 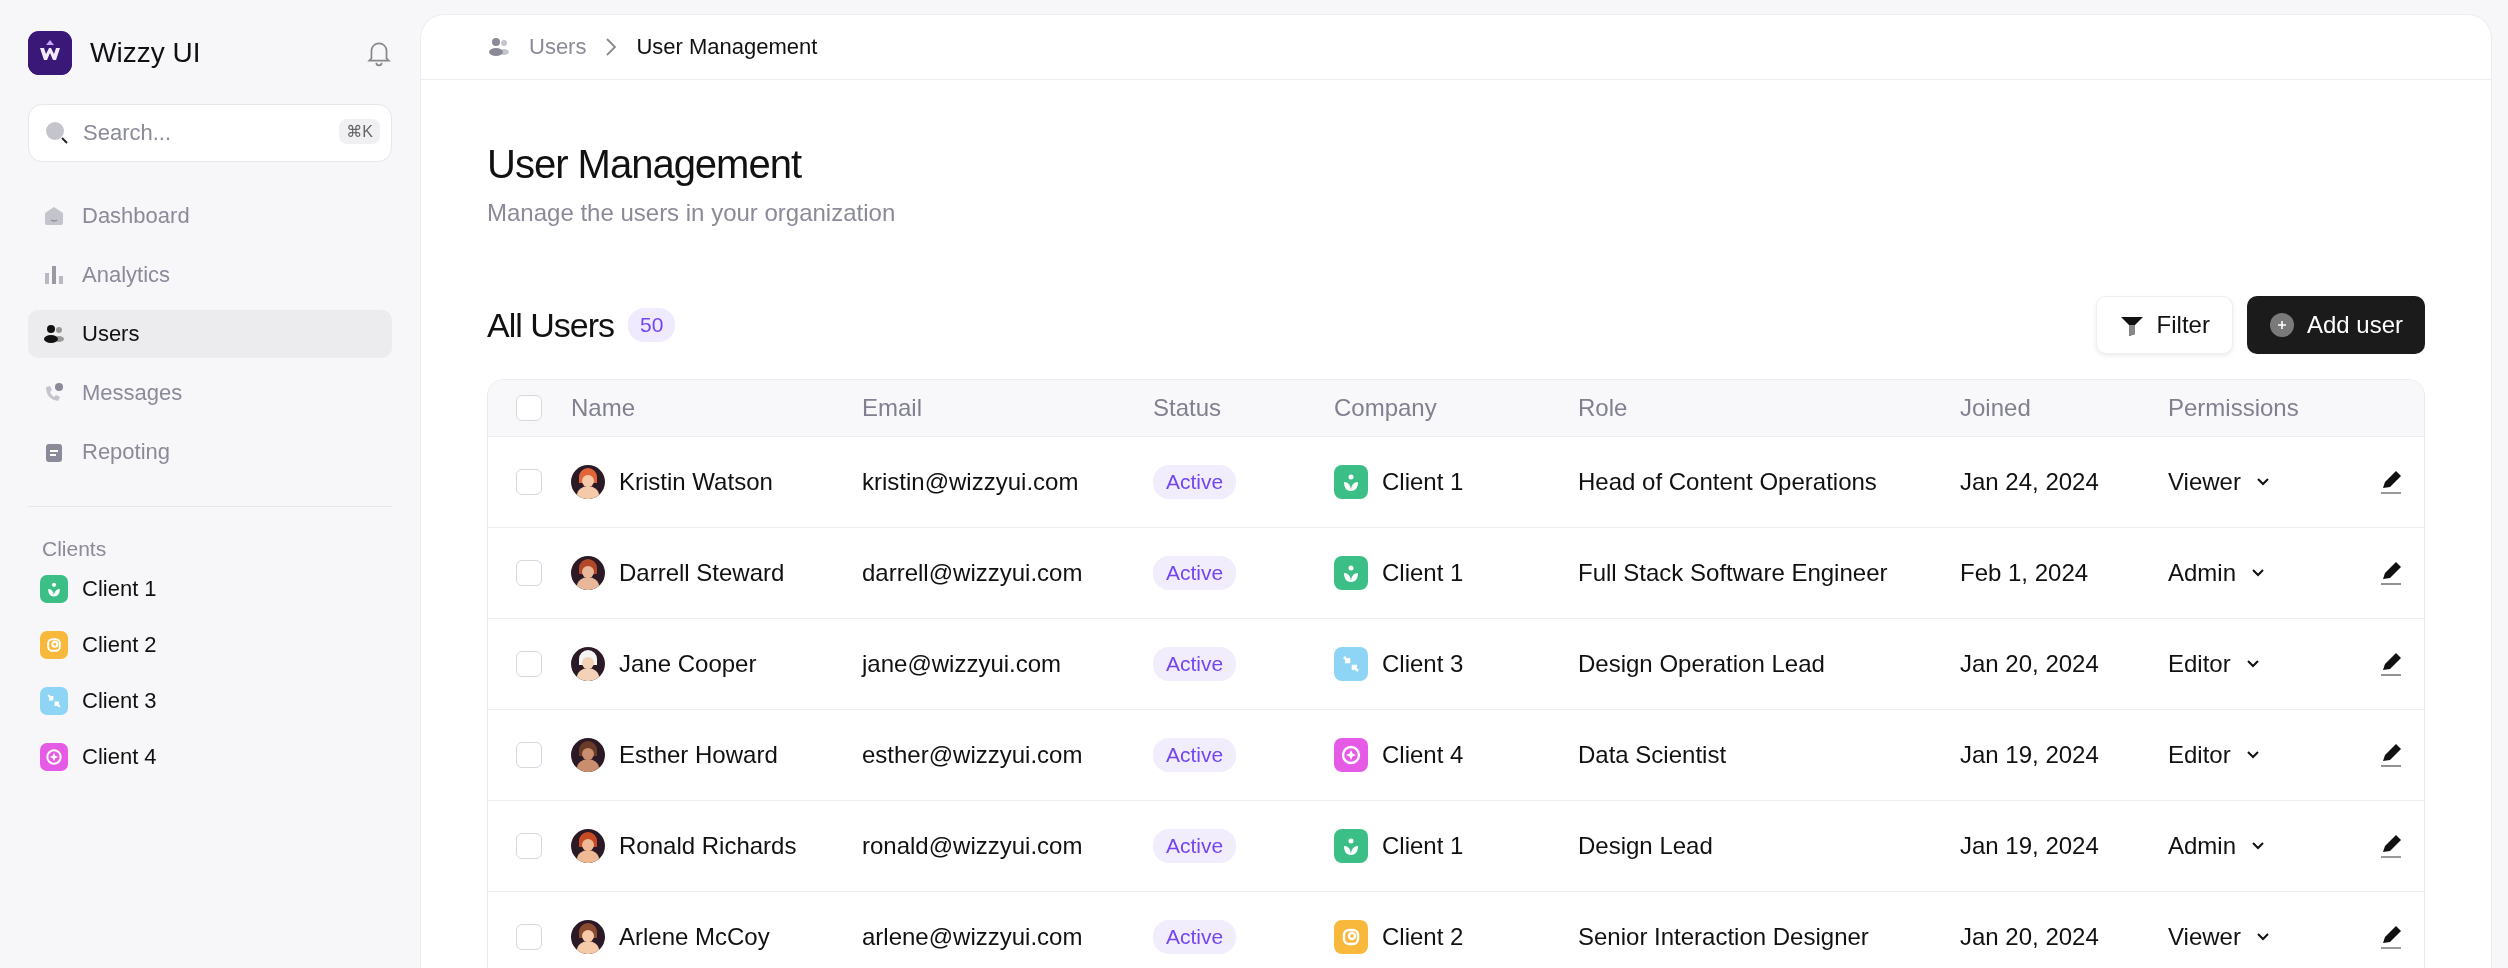 What do you see at coordinates (1007, 408) in the screenshot?
I see `column-header: Email` at bounding box center [1007, 408].